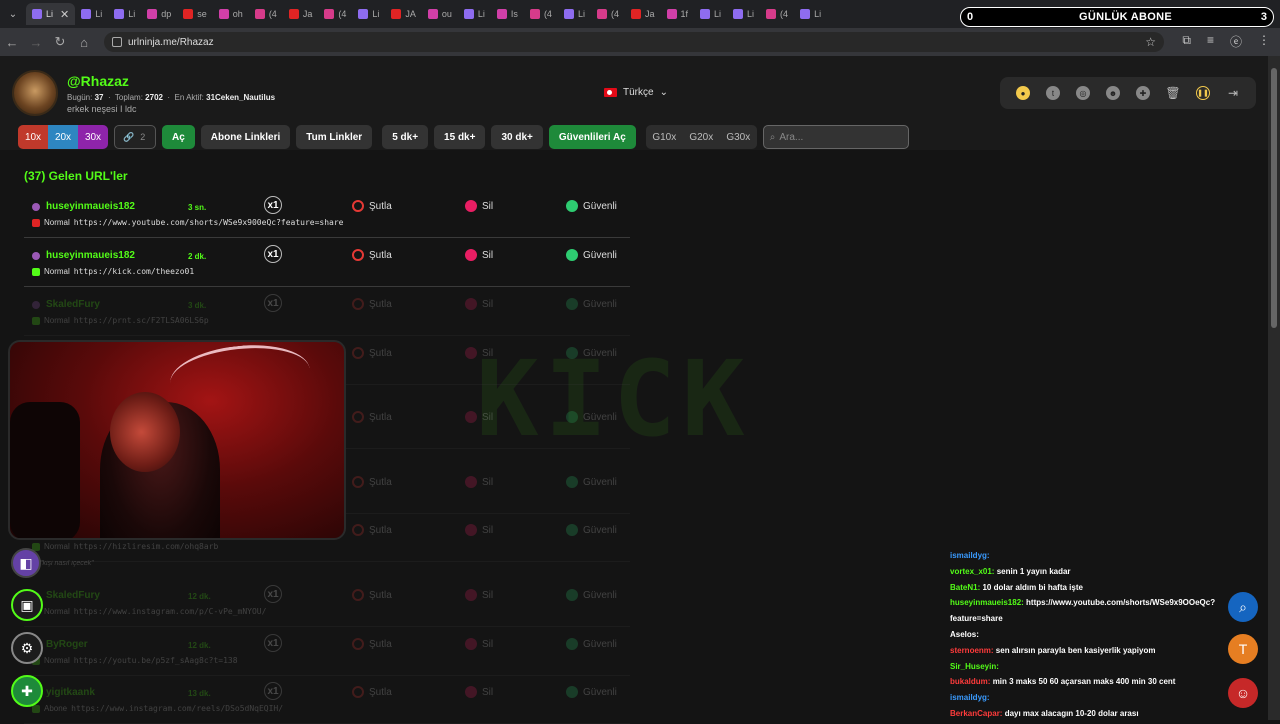  I want to click on chat-username: Sir_Huseyin:, so click(974, 666).